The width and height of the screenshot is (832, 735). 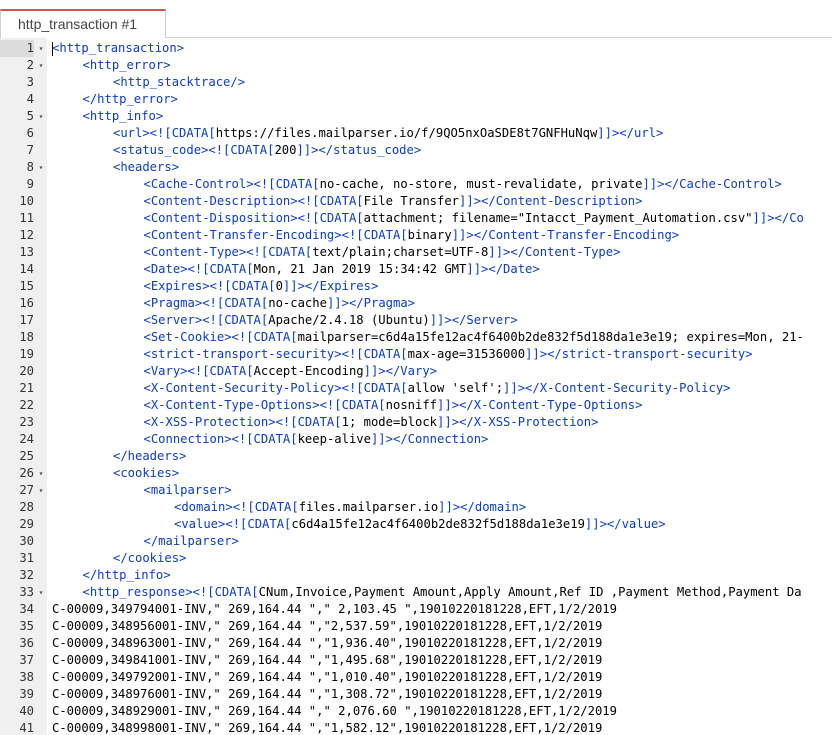 I want to click on xml-tag-token: ]]></strict-transport-security>, so click(x=639, y=354).